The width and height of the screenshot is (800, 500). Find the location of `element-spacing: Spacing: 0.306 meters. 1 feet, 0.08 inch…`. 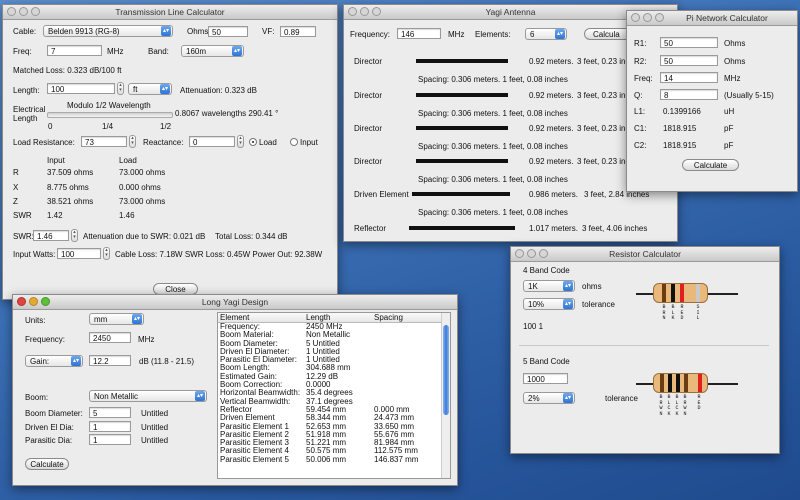

element-spacing: Spacing: 0.306 meters. 1 feet, 0.08 inch… is located at coordinates (493, 146).